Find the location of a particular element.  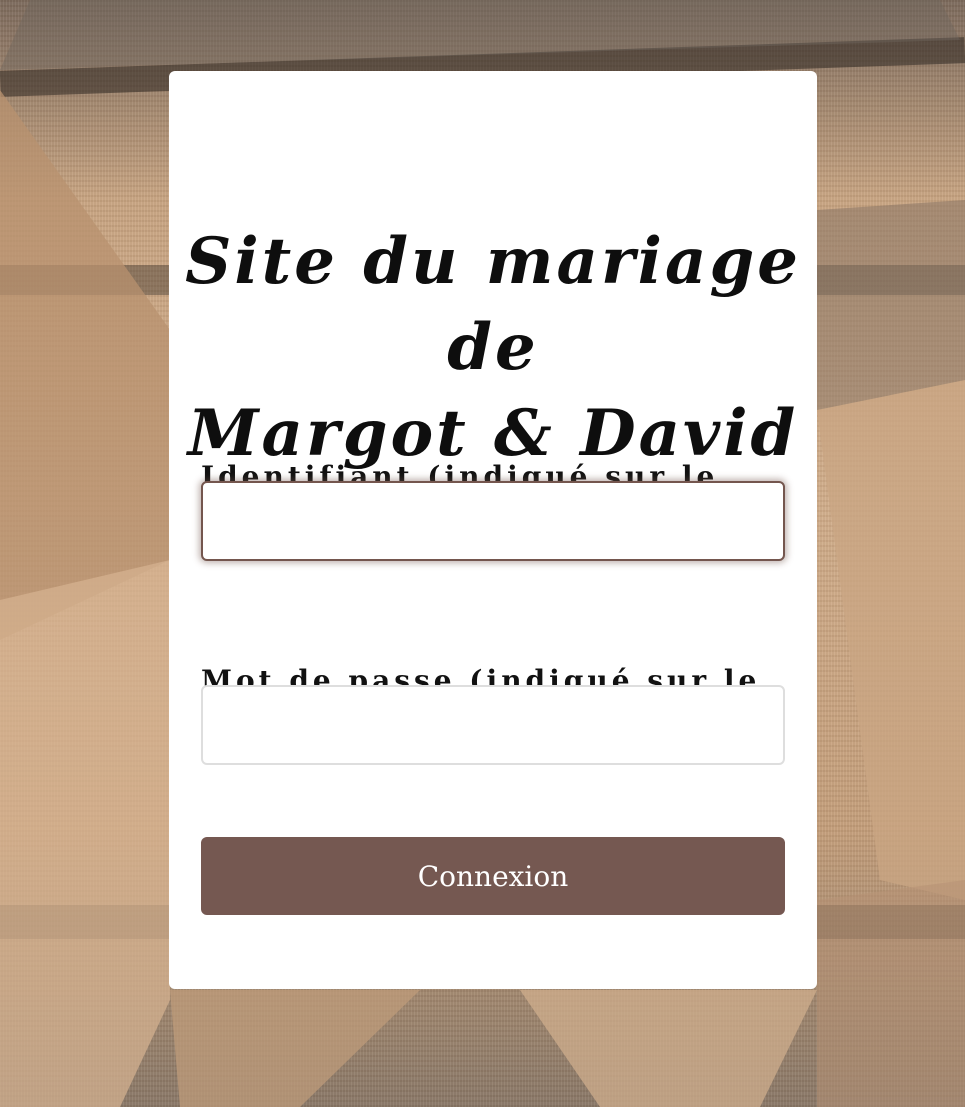

page-title-line-1: Site du mariage de is located at coordinates (493, 304).